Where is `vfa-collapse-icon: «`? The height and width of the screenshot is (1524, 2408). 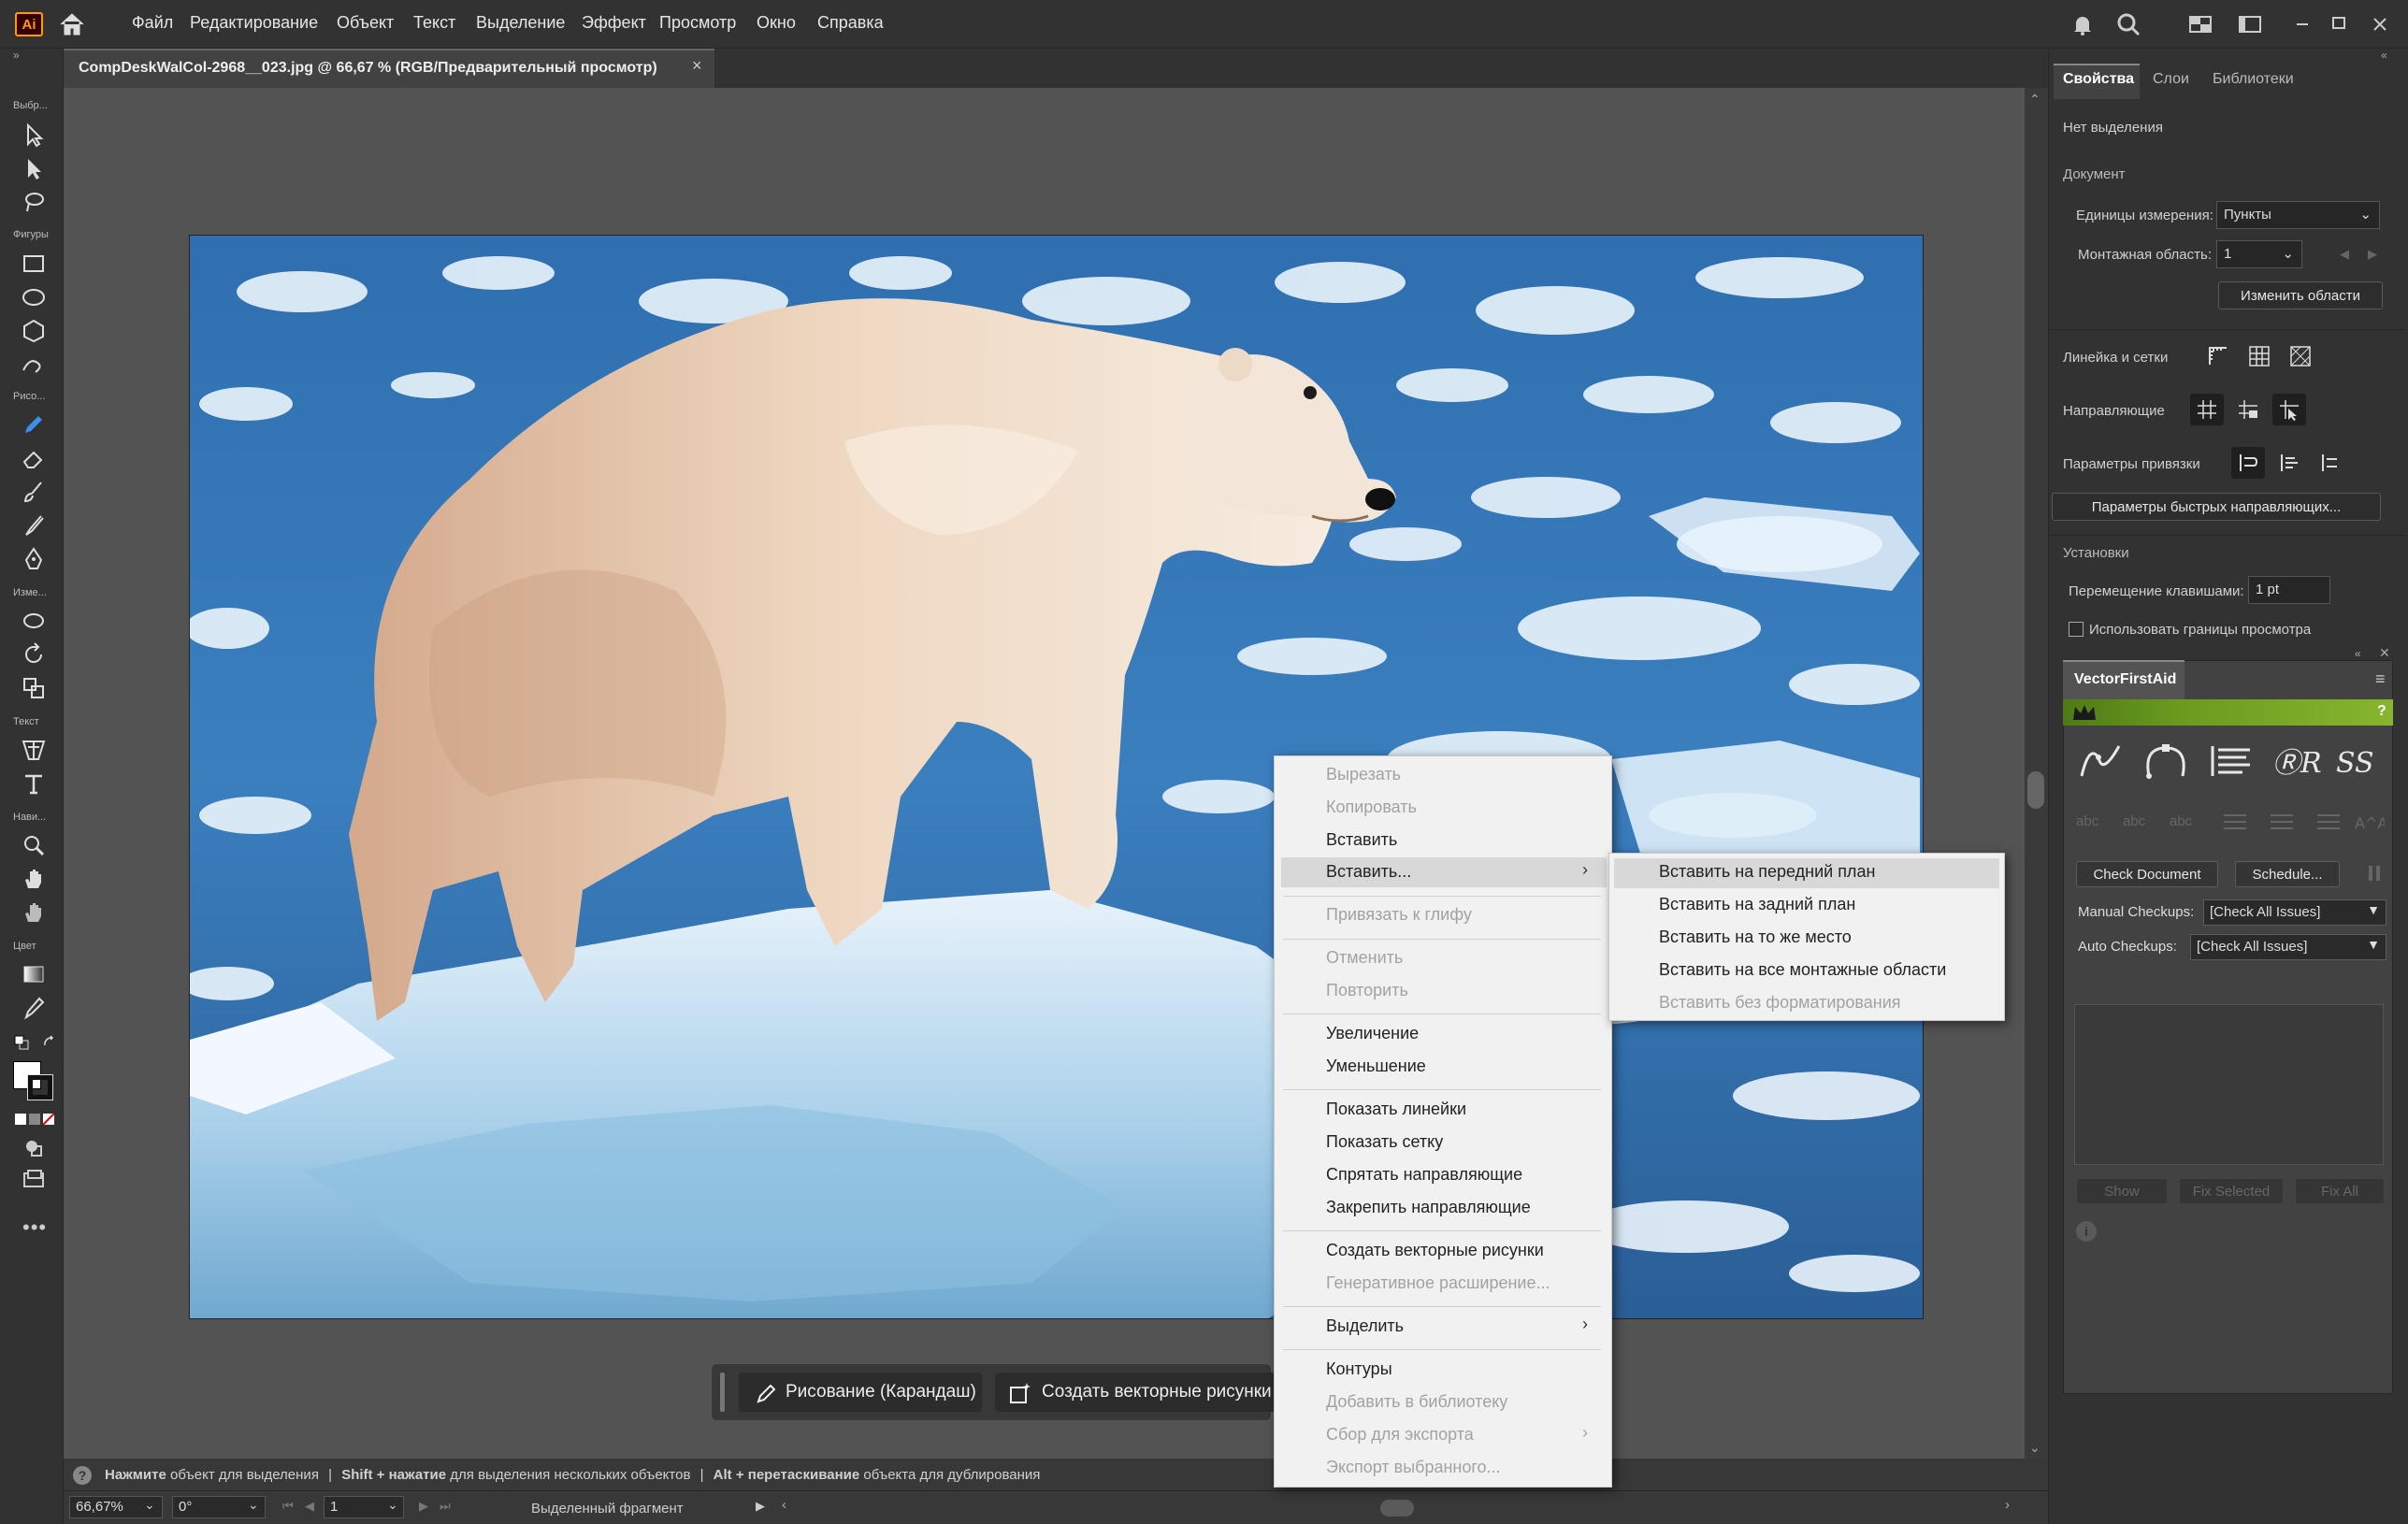
vfa-collapse-icon: « is located at coordinates (2358, 653).